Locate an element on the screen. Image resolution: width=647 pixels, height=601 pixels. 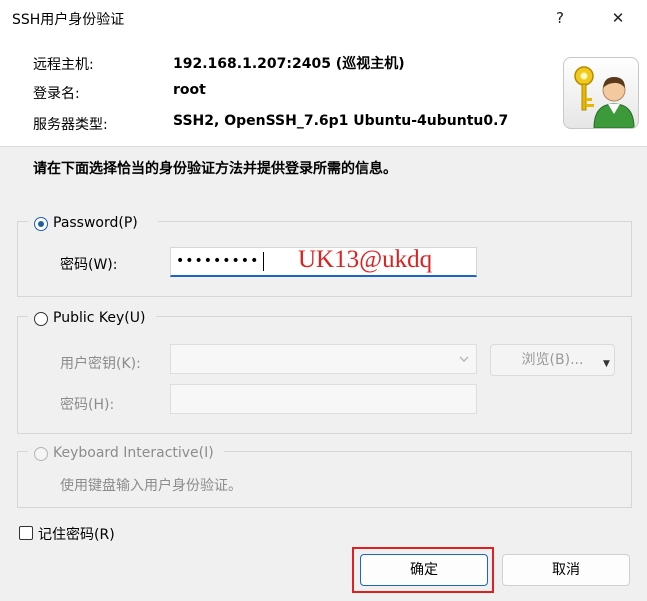
remember-password-checkbox is located at coordinates (26, 533).